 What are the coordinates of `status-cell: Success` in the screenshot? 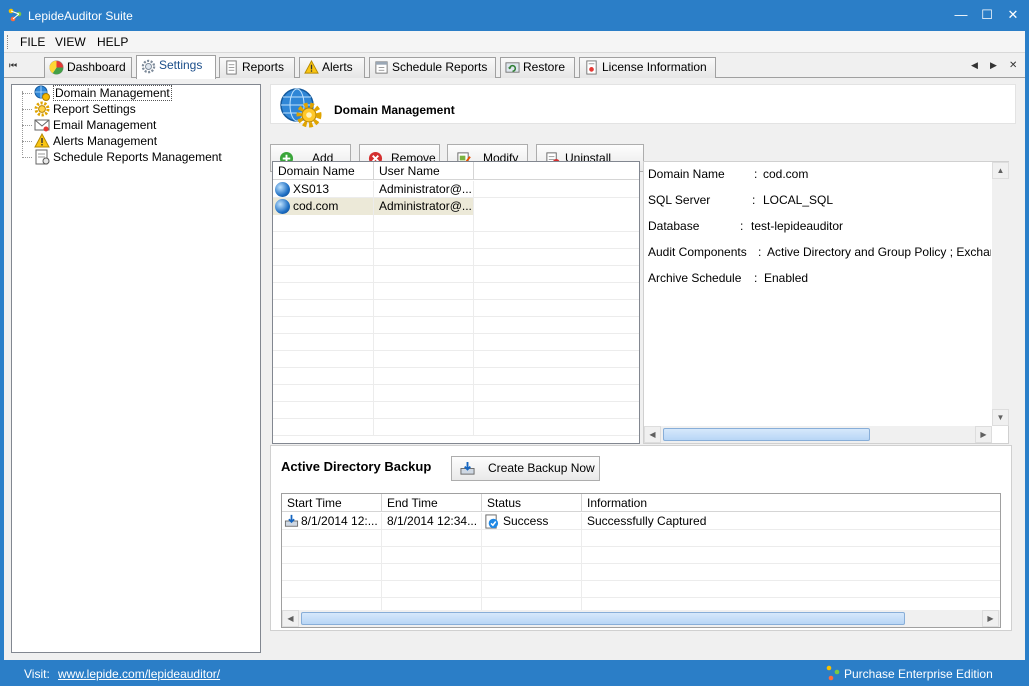 It's located at (532, 521).